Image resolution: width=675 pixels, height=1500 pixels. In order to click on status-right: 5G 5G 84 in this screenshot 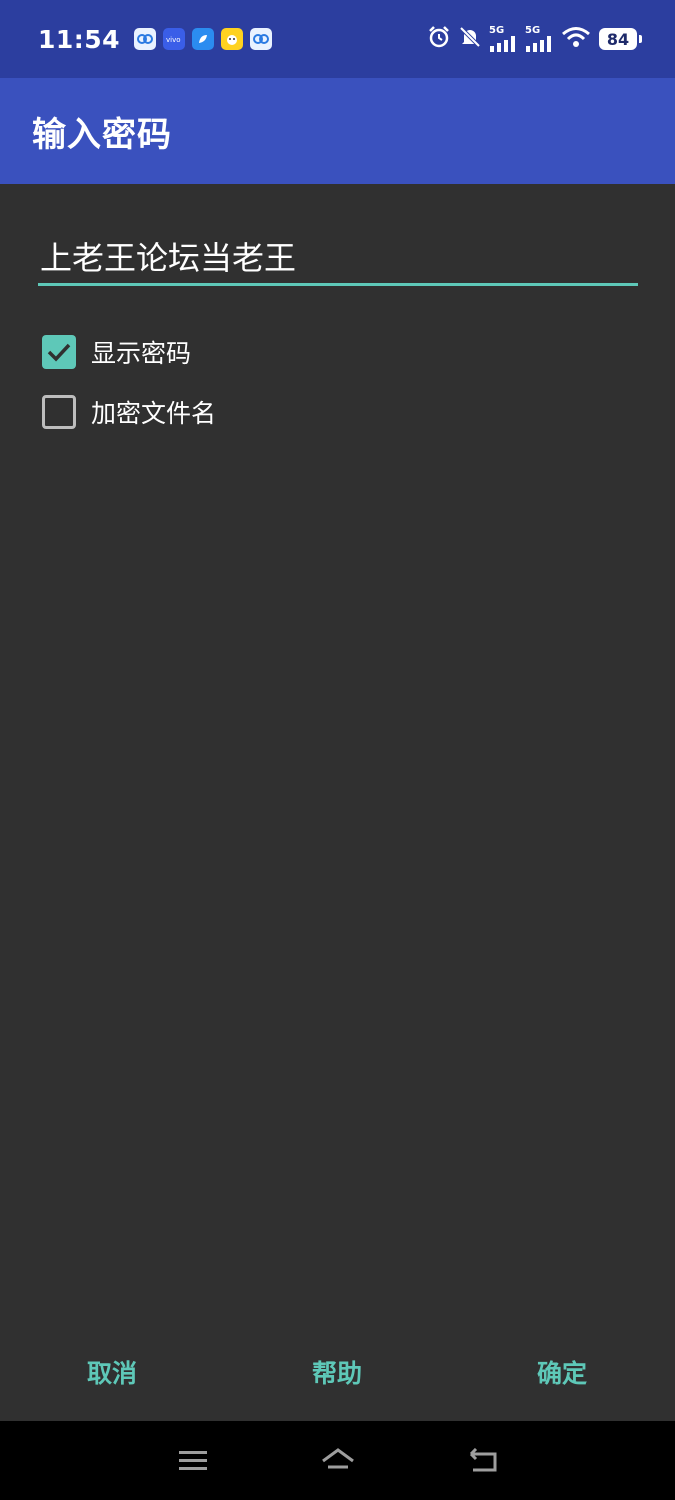, I will do `click(534, 39)`.